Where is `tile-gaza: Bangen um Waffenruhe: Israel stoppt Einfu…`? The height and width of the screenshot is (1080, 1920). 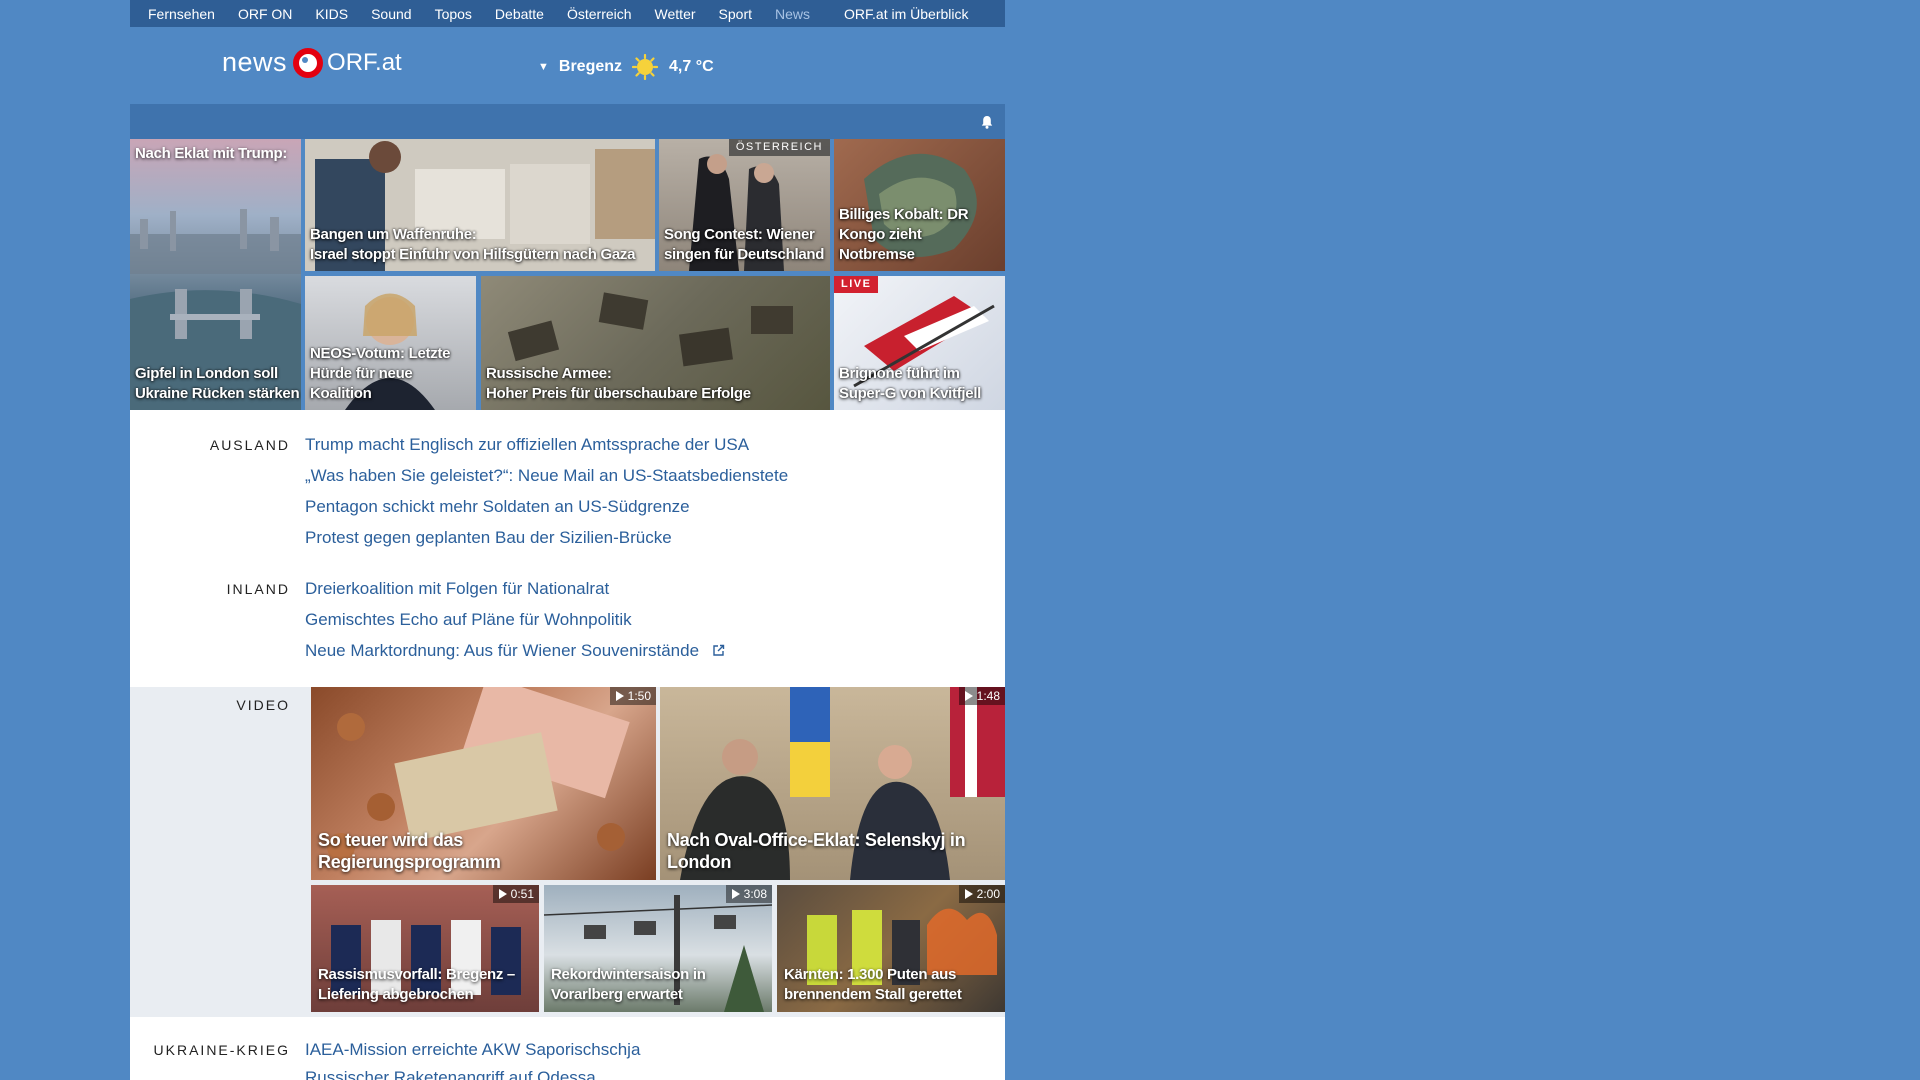 tile-gaza: Bangen um Waffenruhe: Israel stoppt Einfu… is located at coordinates (480, 205).